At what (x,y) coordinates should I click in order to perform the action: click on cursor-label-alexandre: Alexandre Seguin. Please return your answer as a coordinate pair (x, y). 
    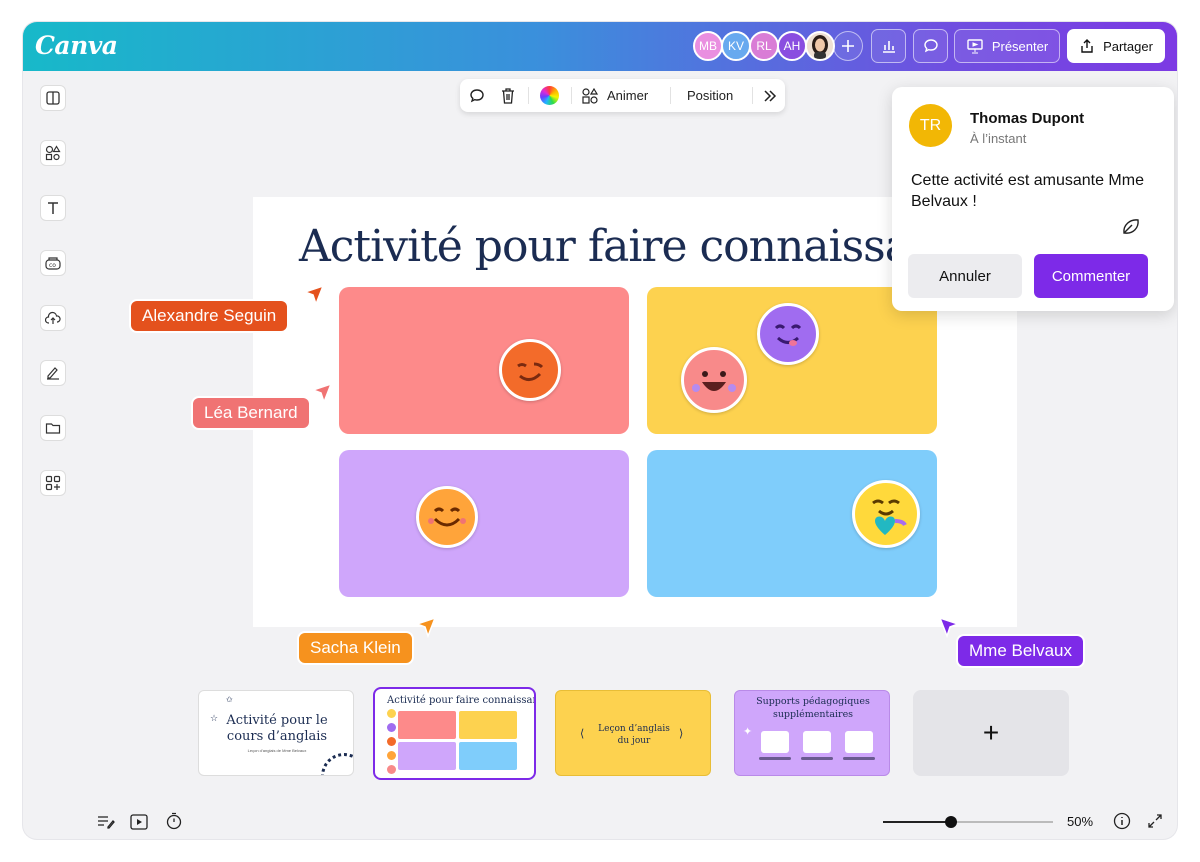
    Looking at the image, I should click on (209, 316).